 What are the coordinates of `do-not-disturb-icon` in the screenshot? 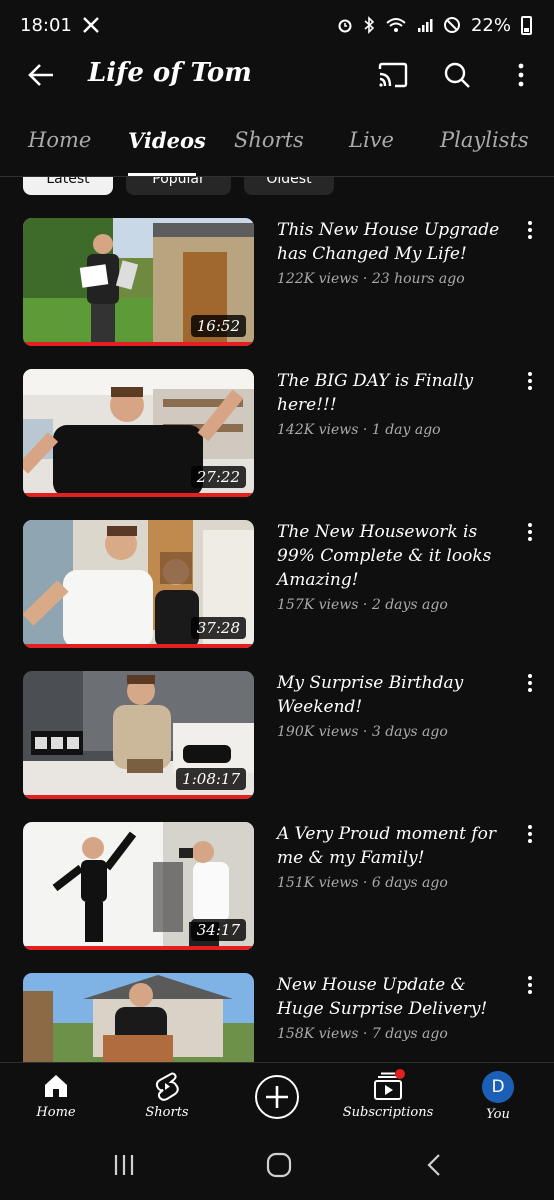 It's located at (452, 25).